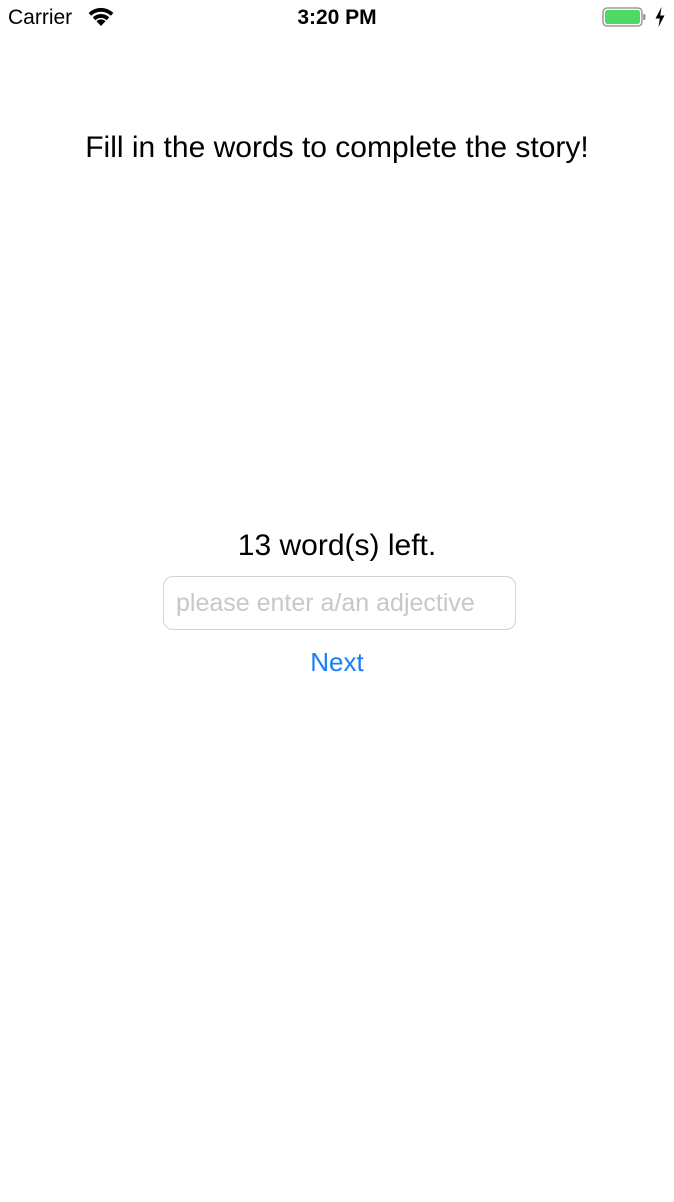 The height and width of the screenshot is (1202, 674). I want to click on charging-bolt-icon, so click(660, 17).